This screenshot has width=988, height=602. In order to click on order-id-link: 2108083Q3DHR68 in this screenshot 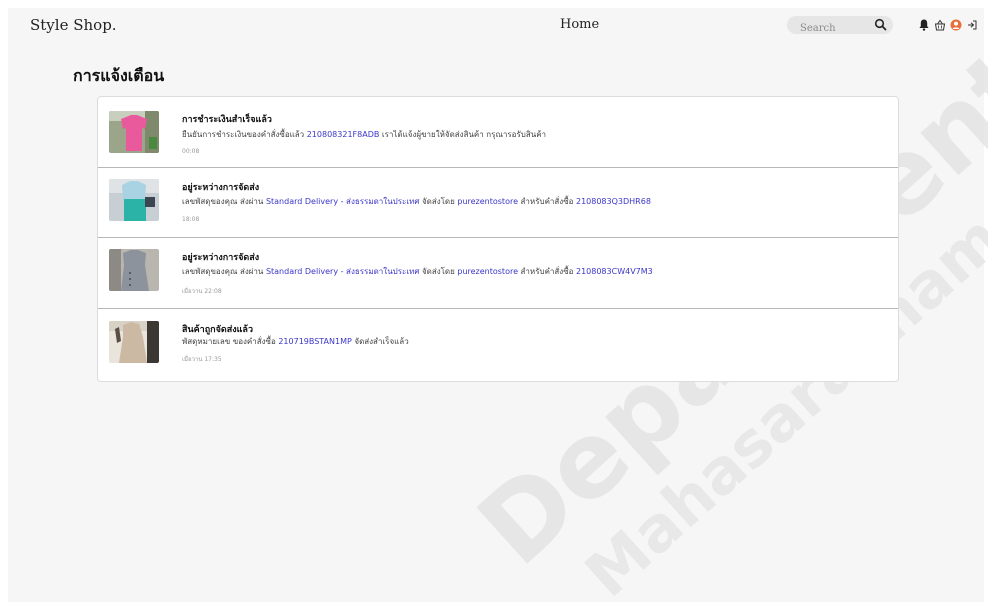, I will do `click(613, 201)`.